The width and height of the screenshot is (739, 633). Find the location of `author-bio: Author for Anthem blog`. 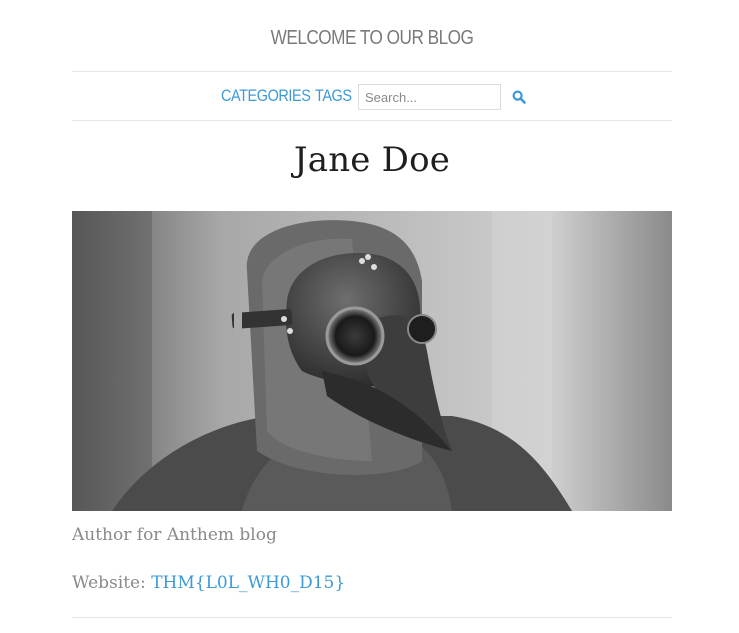

author-bio: Author for Anthem blog is located at coordinates (174, 535).